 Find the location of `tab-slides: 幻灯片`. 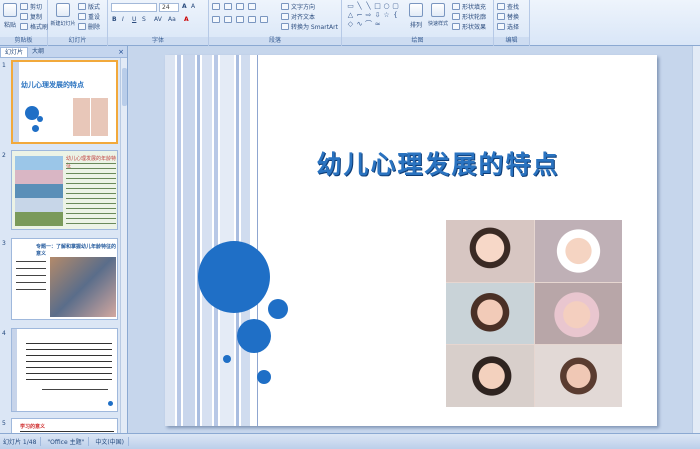

tab-slides: 幻灯片 is located at coordinates (14, 51).